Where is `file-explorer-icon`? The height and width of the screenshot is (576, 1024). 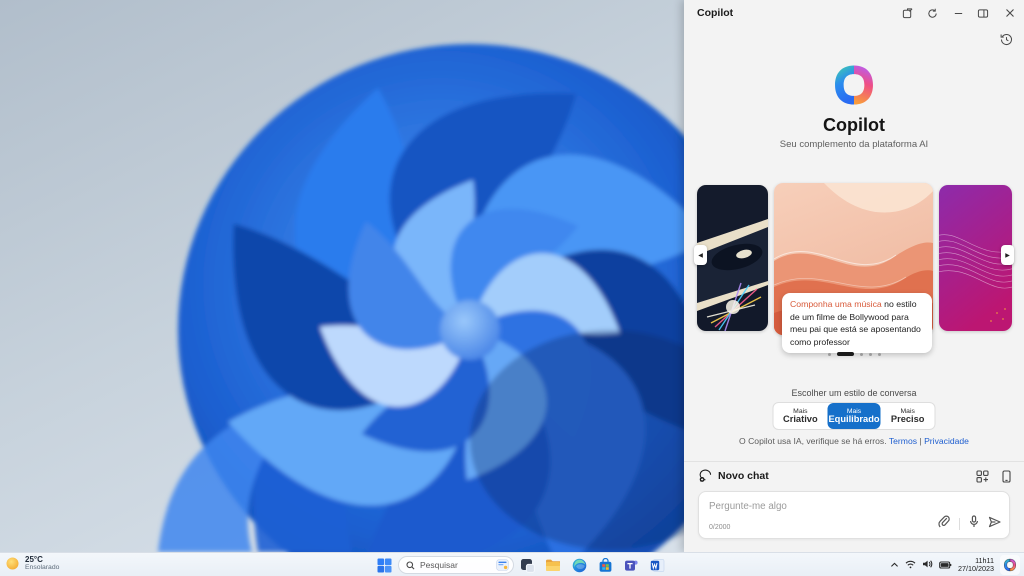 file-explorer-icon is located at coordinates (553, 565).